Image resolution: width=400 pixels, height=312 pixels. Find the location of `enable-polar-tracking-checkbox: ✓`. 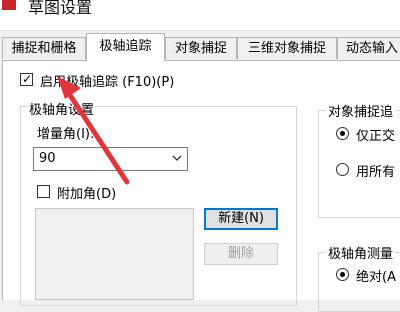

enable-polar-tracking-checkbox: ✓ is located at coordinates (26, 79).